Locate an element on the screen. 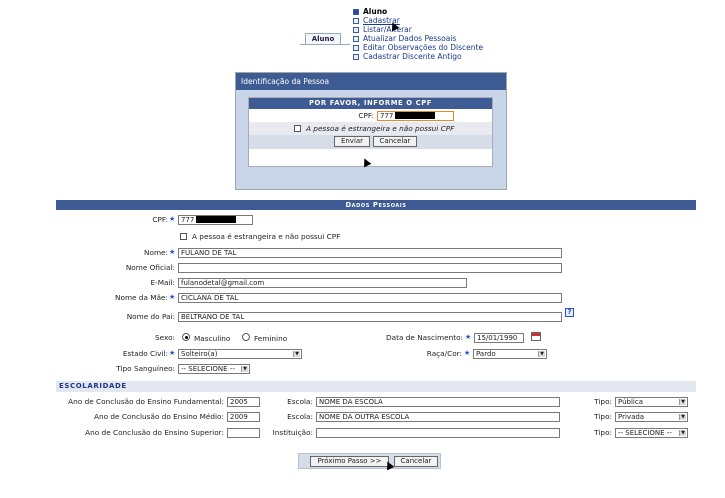 This screenshot has width=725, height=498. dialog-cpf-row: CPF: 777 is located at coordinates (370, 115).